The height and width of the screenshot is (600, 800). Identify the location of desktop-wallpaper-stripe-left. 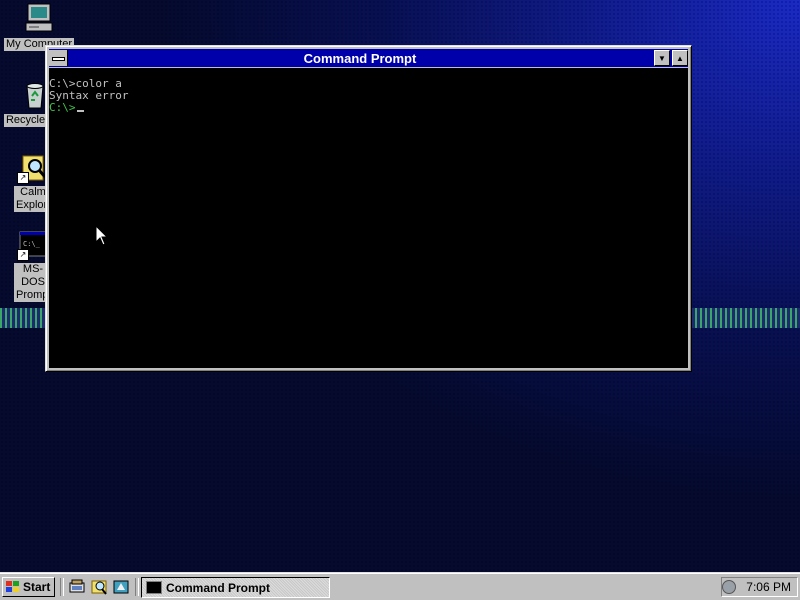
(23, 318).